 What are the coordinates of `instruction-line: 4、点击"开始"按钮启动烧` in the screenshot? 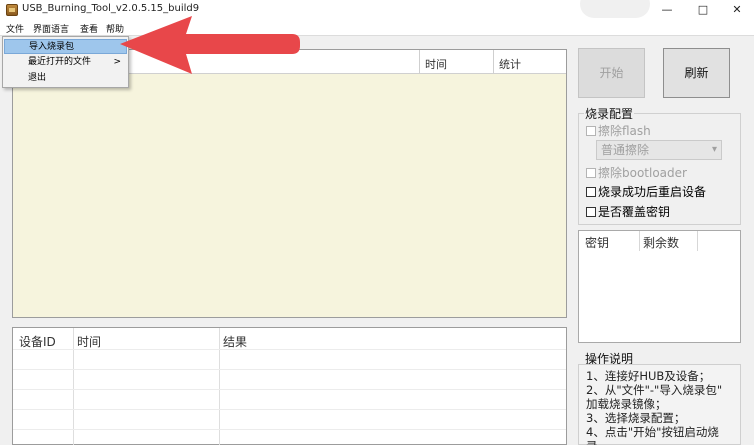 It's located at (652, 432).